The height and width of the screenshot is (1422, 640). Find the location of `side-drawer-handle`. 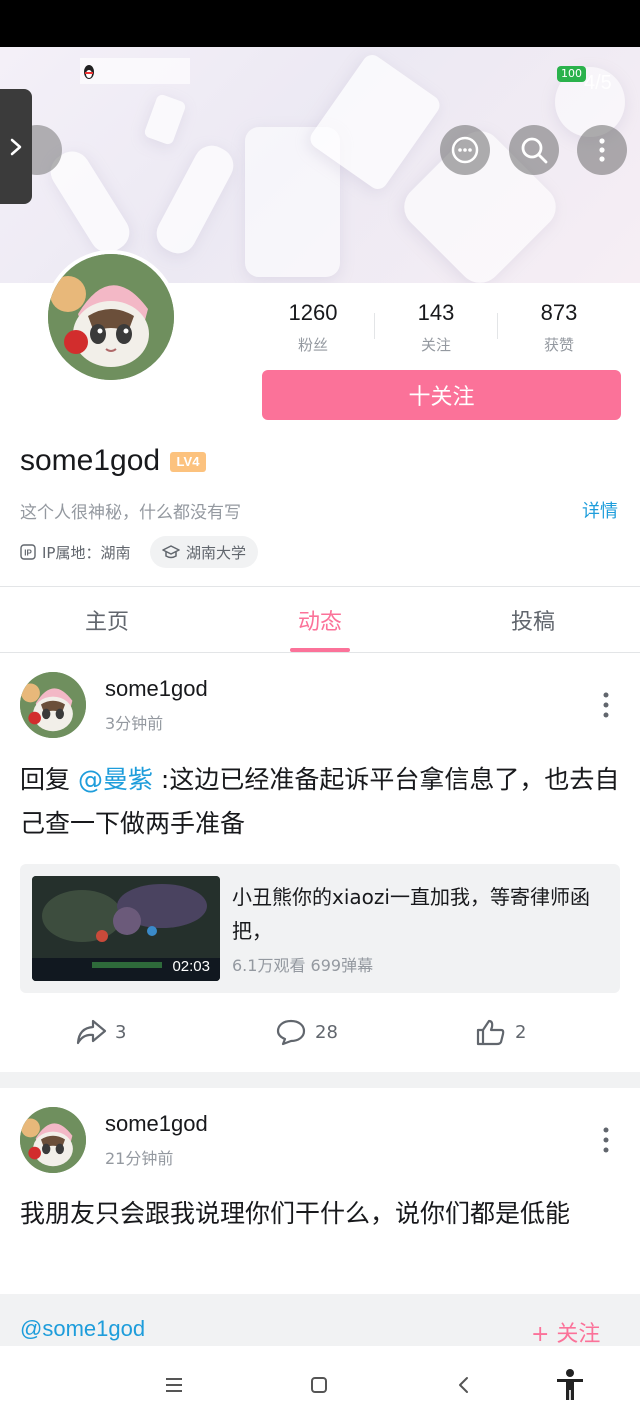

side-drawer-handle is located at coordinates (16, 146).